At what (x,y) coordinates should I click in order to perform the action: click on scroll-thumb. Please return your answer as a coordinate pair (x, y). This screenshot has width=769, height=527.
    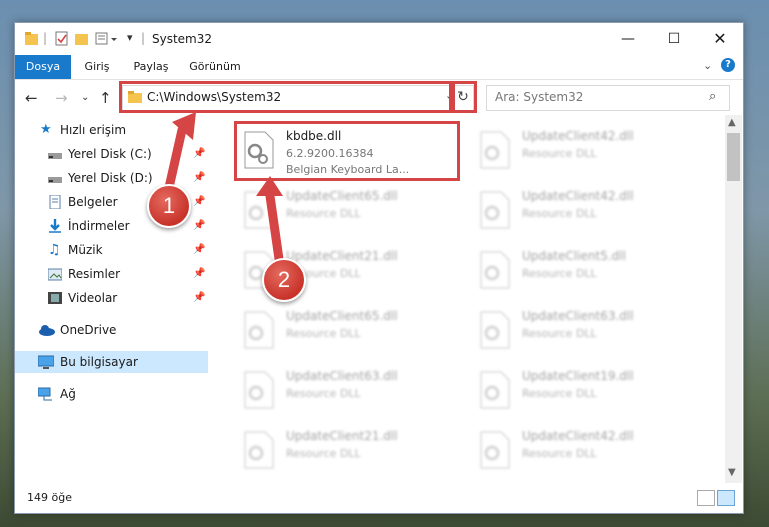
    Looking at the image, I should click on (733, 157).